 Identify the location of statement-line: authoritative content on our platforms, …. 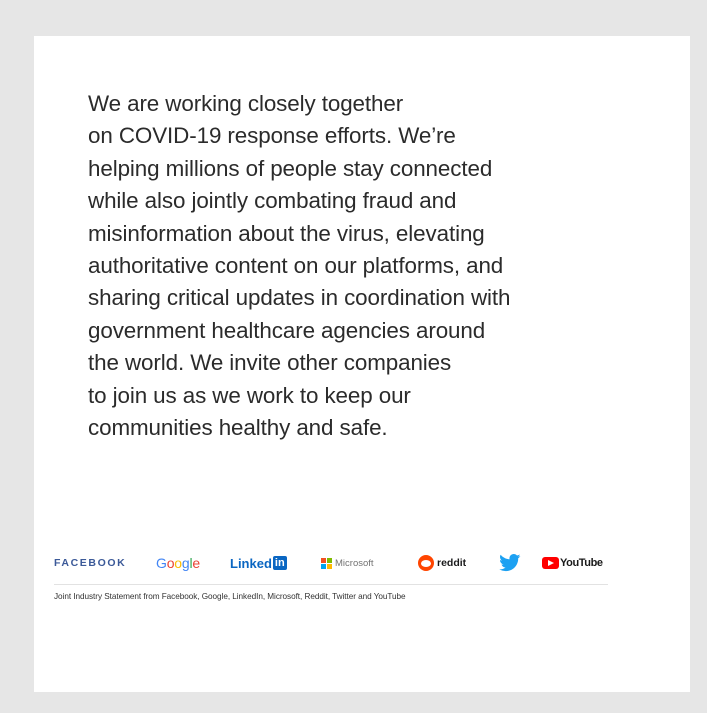
(296, 266).